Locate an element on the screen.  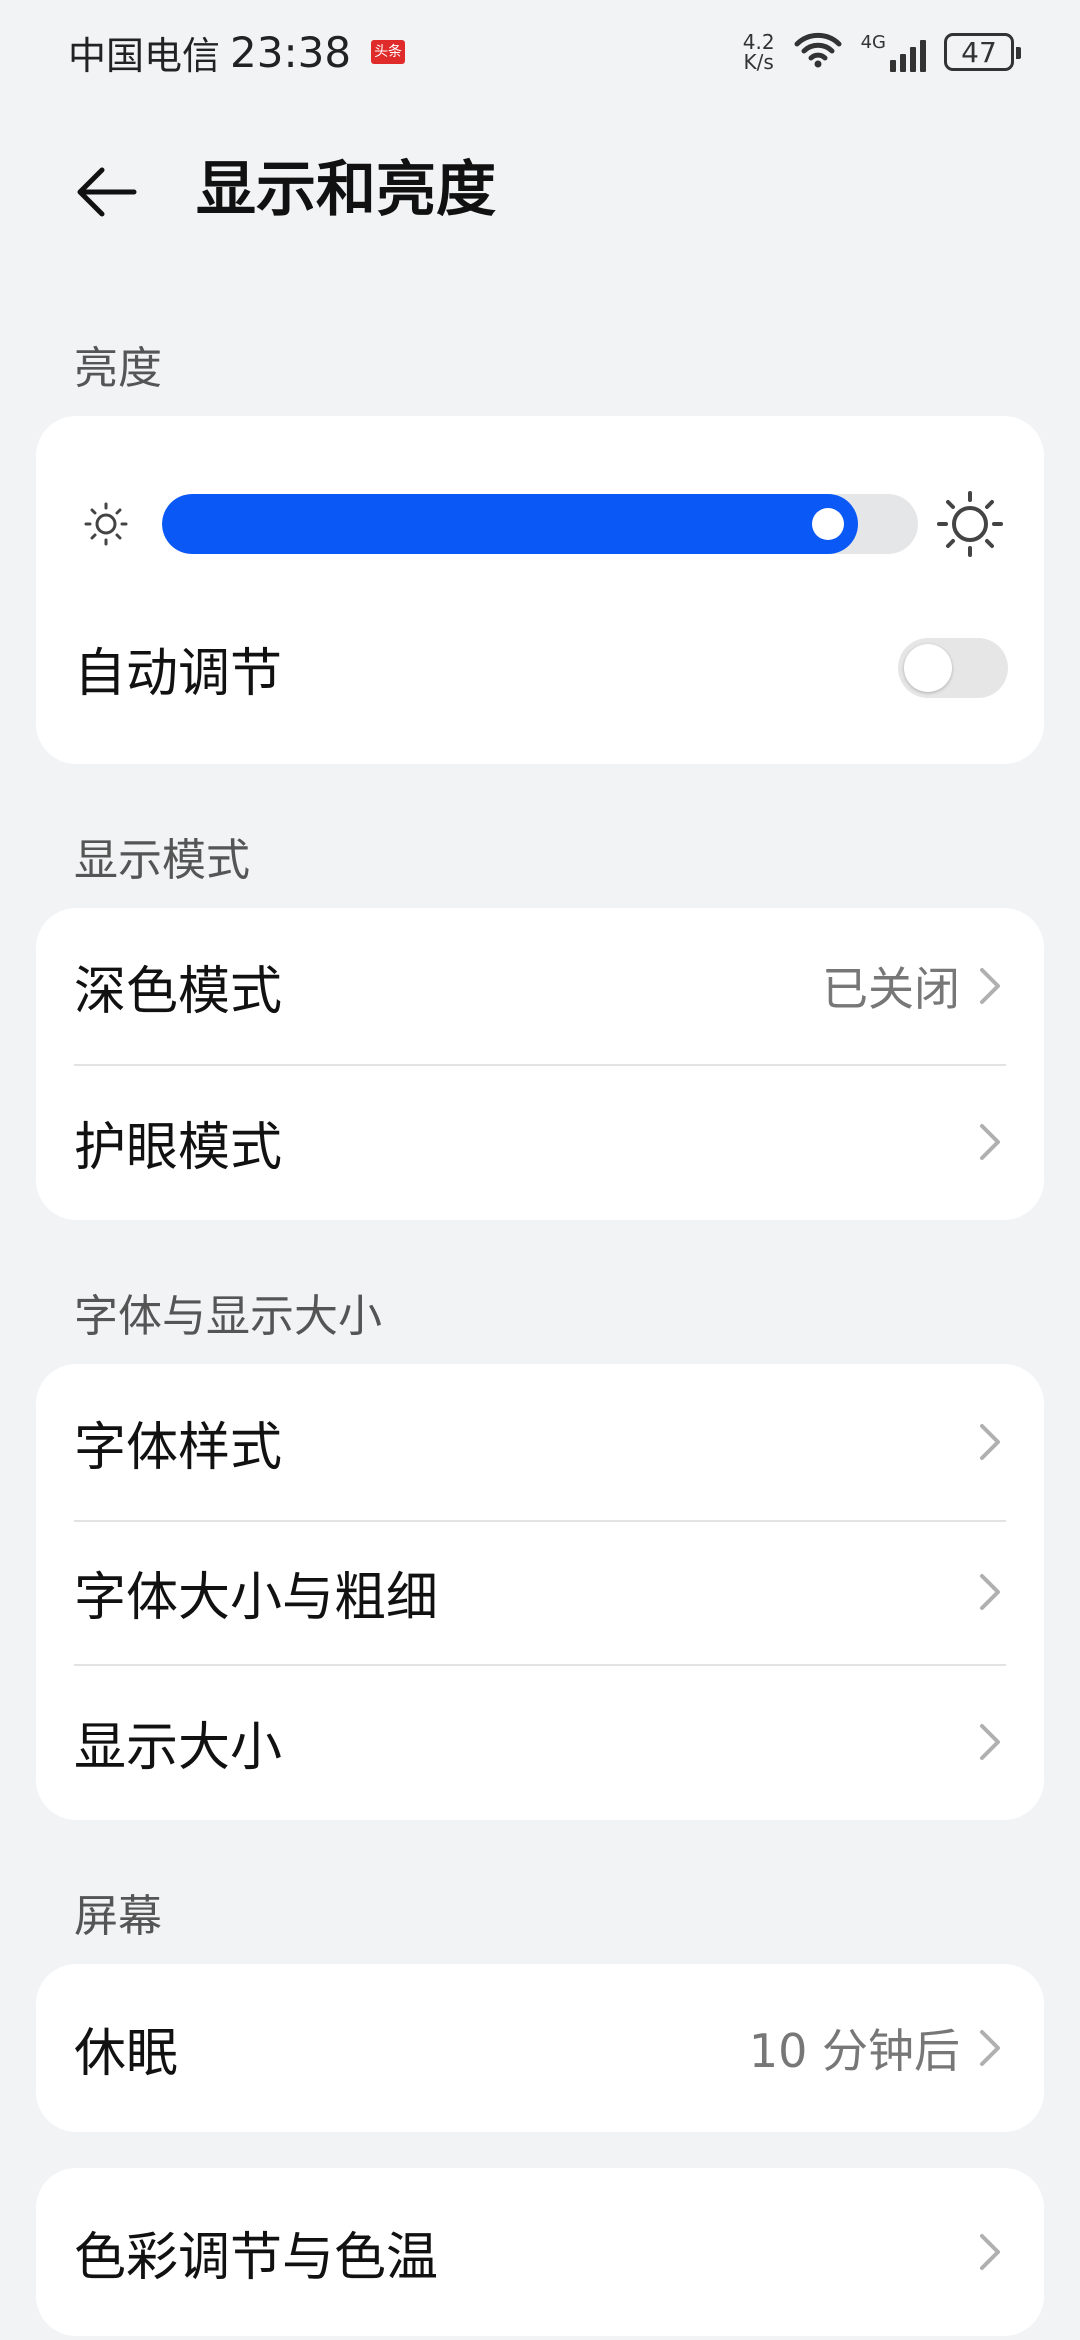
status-time: 23:38 is located at coordinates (291, 52).